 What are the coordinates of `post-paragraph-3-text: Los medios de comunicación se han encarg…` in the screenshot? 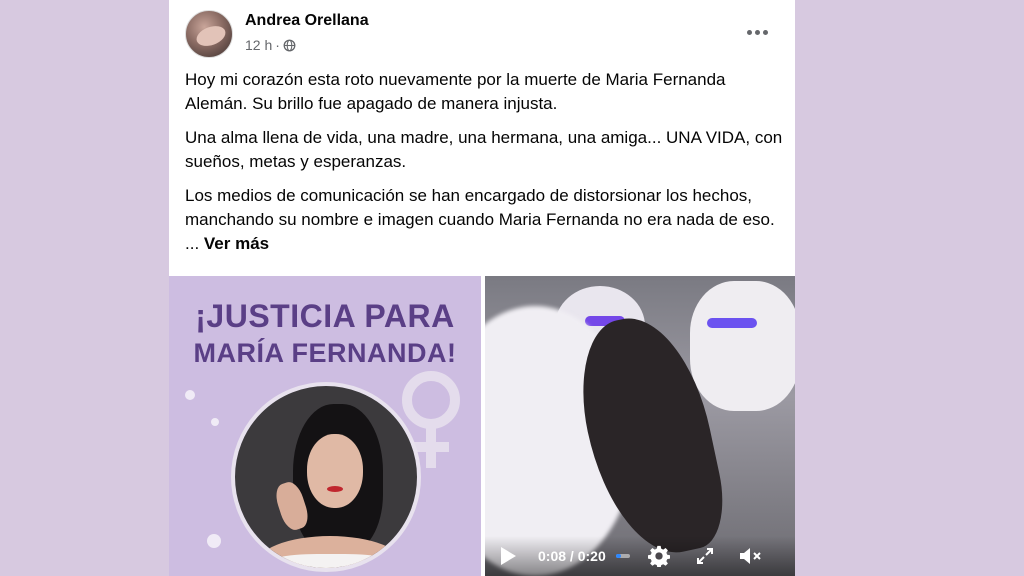 It's located at (480, 219).